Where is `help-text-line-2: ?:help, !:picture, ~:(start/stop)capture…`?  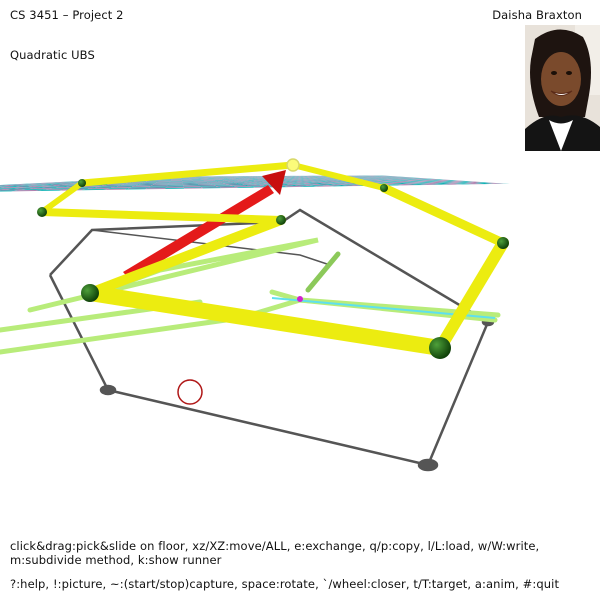
help-text-line-2: ?:help, !:picture, ~:(start/stop)capture… is located at coordinates (285, 584).